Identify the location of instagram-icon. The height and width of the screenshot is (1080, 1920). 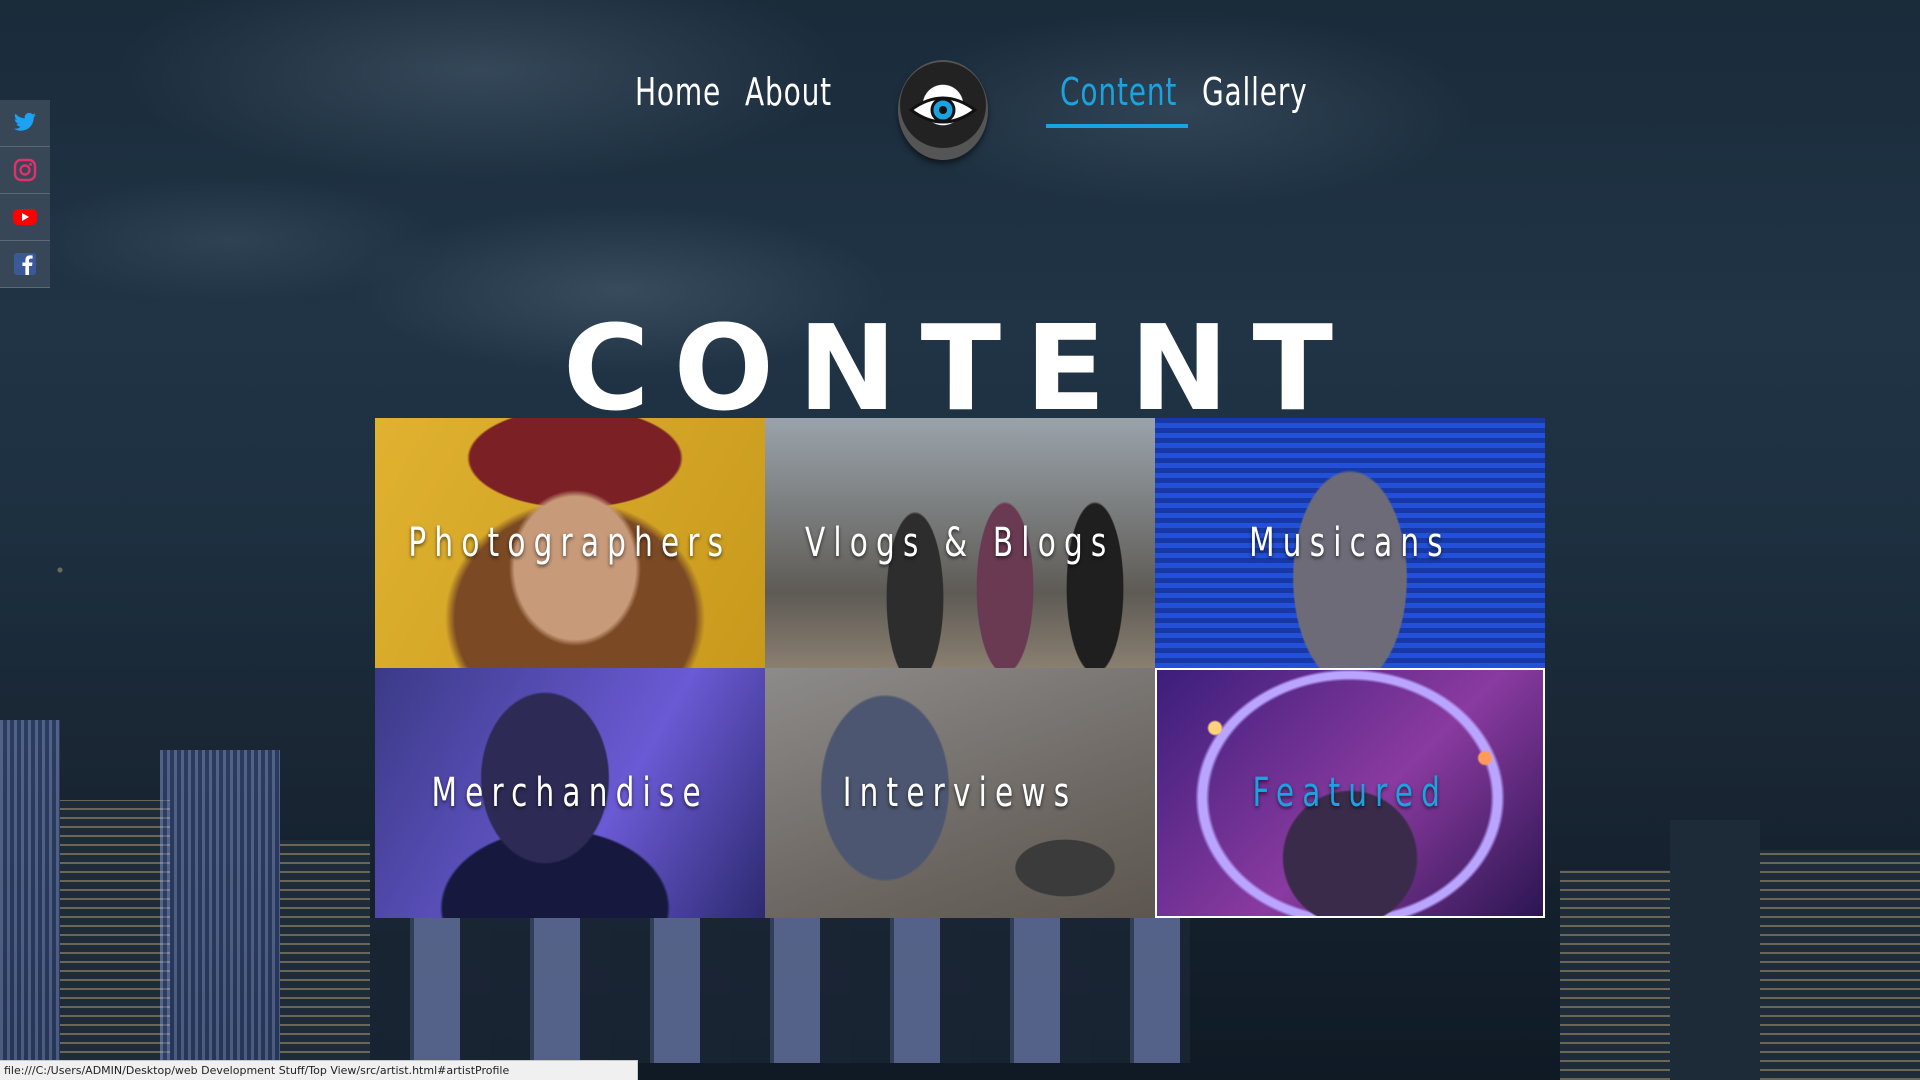
(25, 170).